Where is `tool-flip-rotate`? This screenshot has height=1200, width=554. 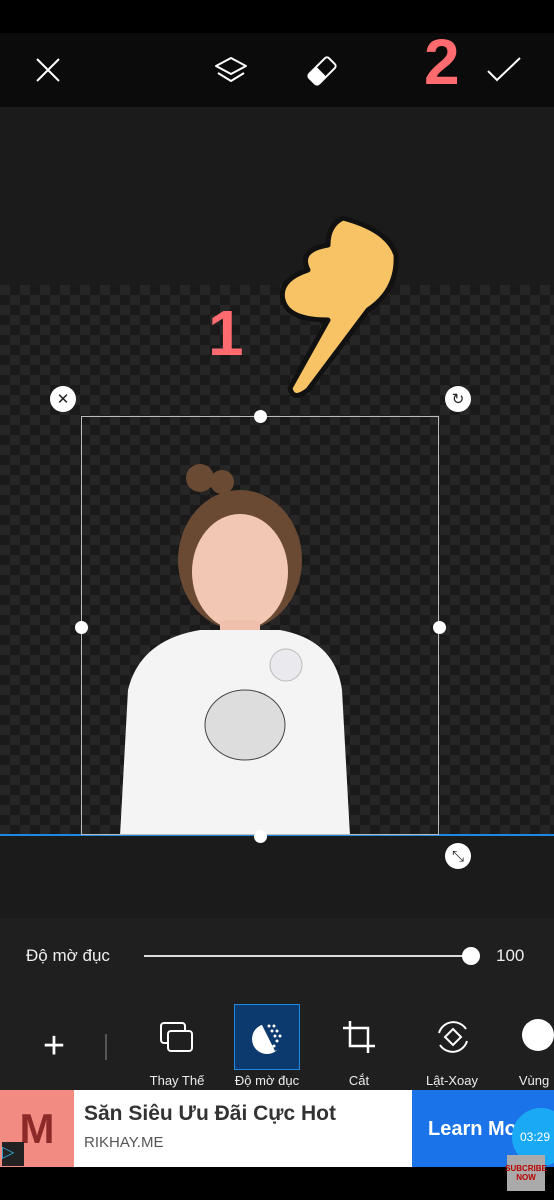
tool-flip-rotate is located at coordinates (453, 1037).